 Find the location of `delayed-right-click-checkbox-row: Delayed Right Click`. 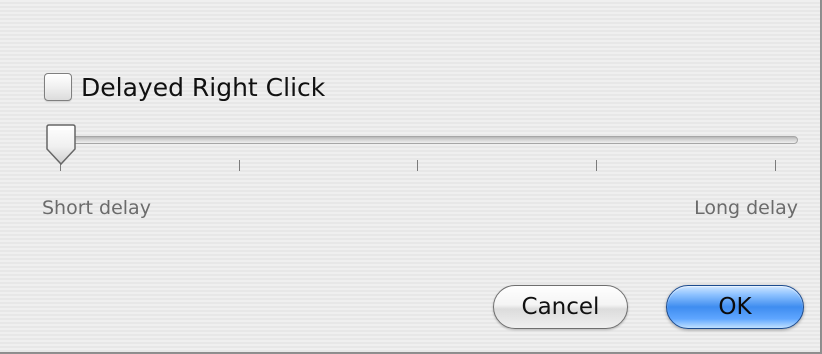

delayed-right-click-checkbox-row: Delayed Right Click is located at coordinates (184, 87).